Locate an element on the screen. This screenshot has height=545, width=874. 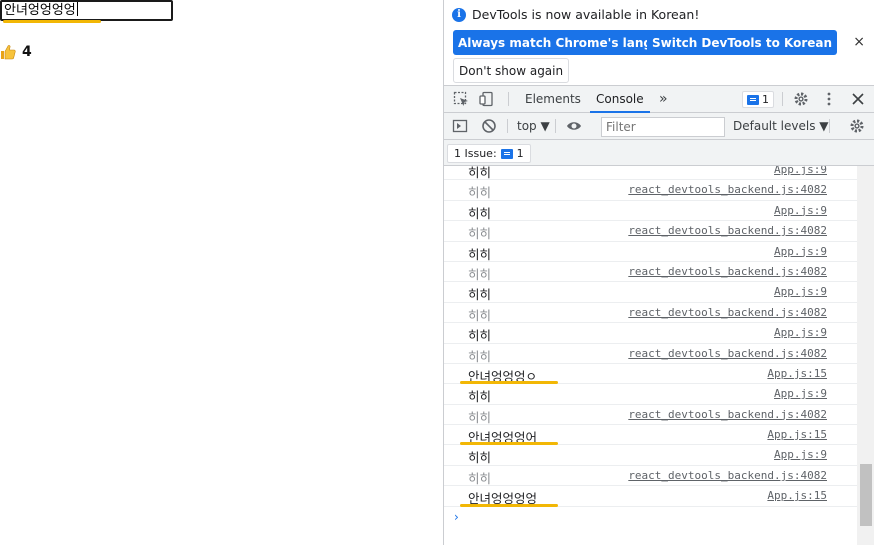
text-input: 안녀엉엉엉엉 is located at coordinates (86, 10).